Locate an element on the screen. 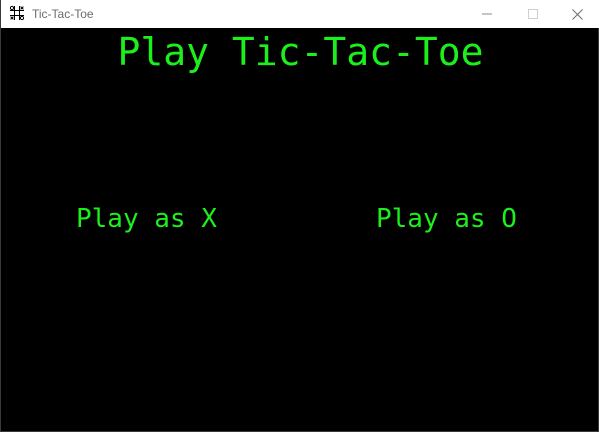  minimize-button is located at coordinates (487, 14).